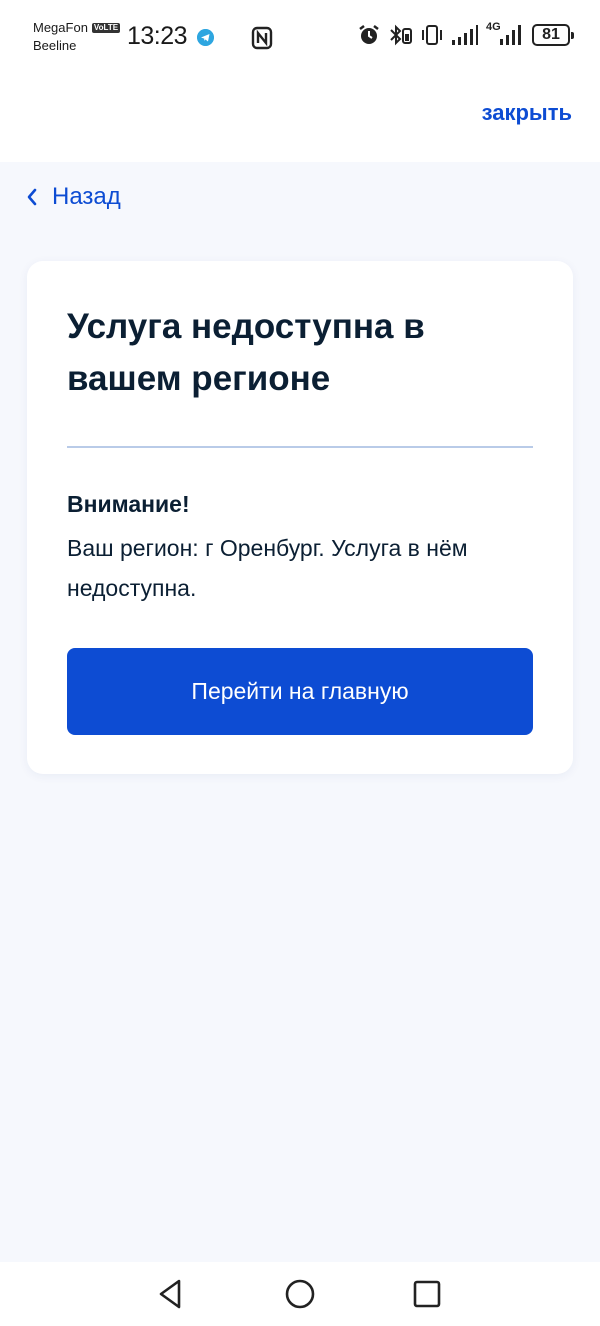 The width and height of the screenshot is (600, 1326). Describe the element at coordinates (300, 120) in the screenshot. I see `header: закрыть` at that location.